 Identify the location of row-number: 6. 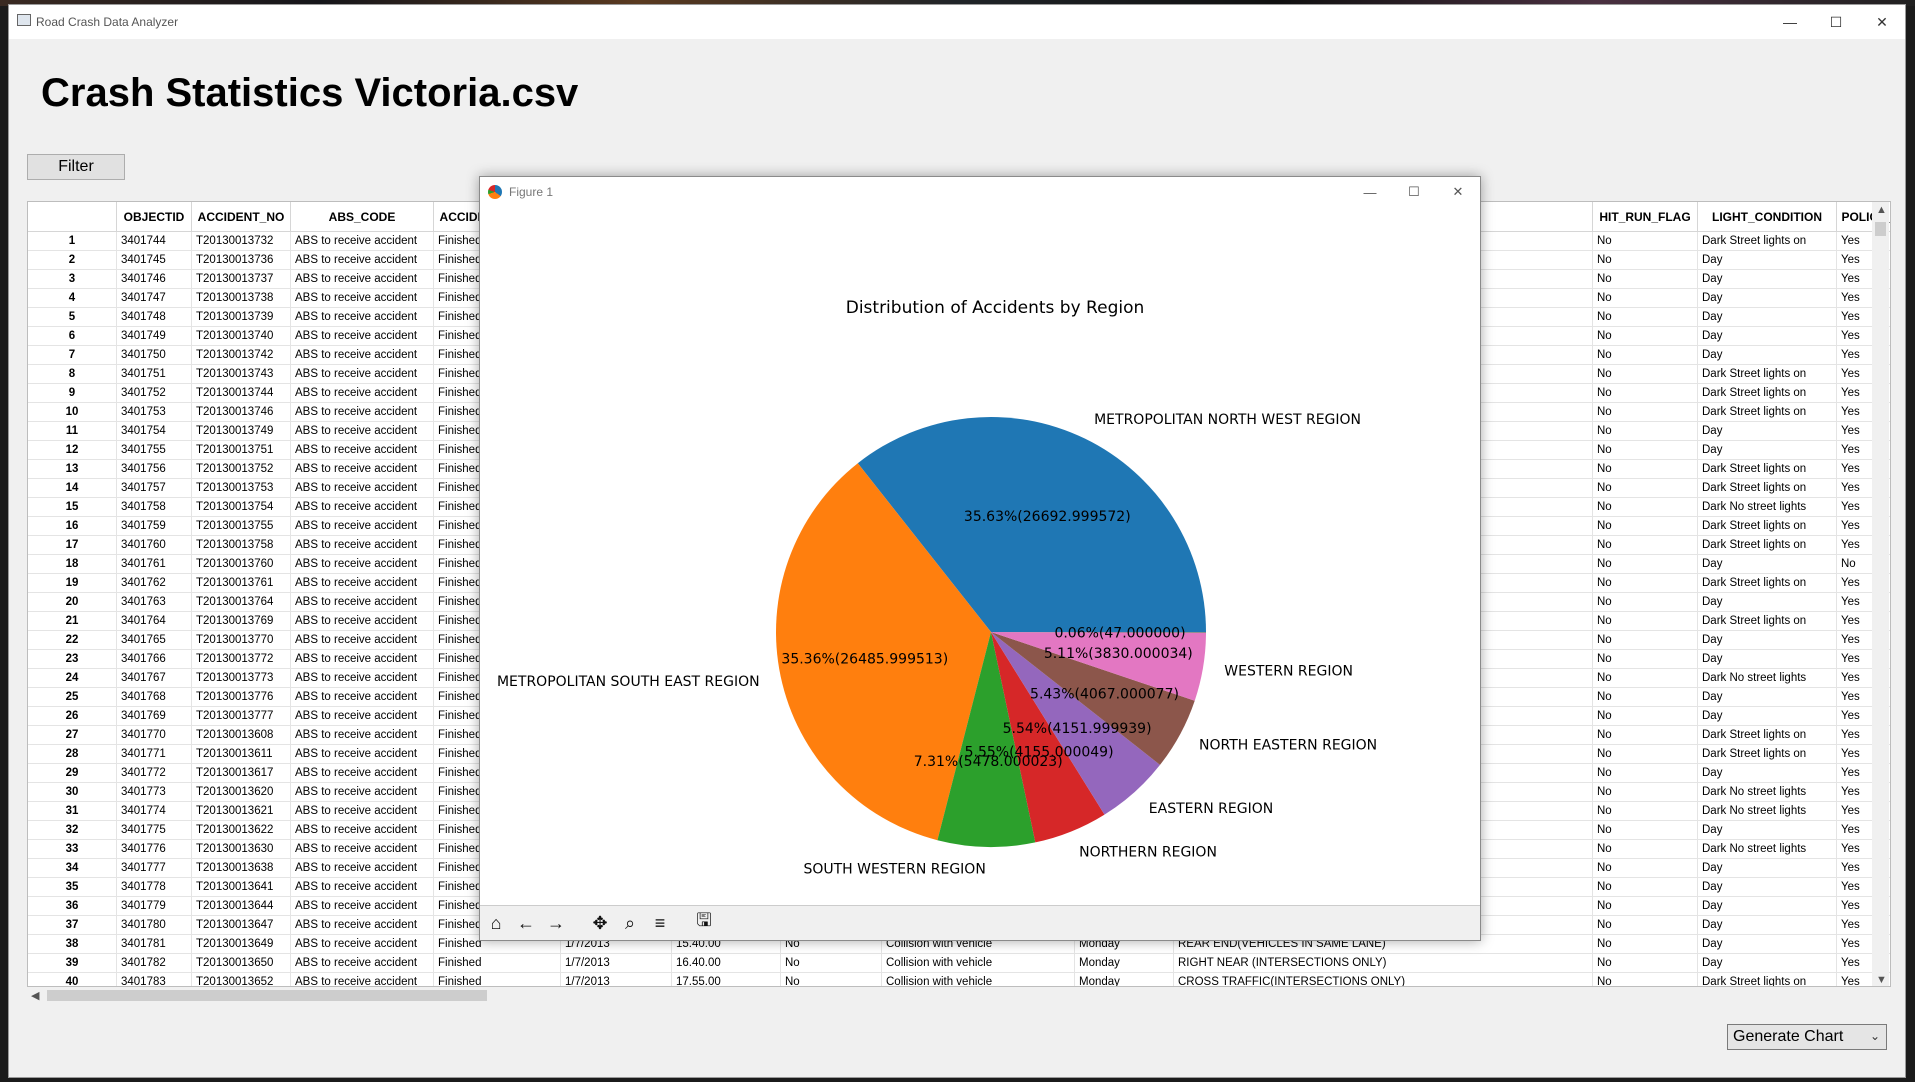
(72, 336).